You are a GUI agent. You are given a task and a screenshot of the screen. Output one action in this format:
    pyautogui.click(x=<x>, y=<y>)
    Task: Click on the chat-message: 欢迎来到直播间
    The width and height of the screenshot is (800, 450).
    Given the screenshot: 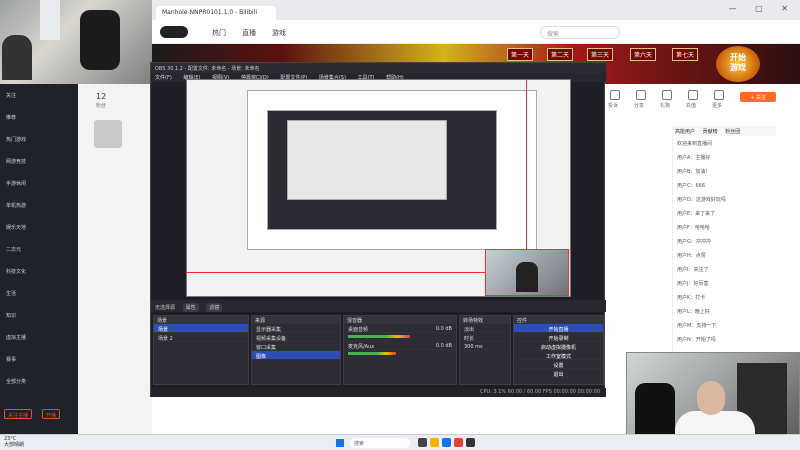 What is the action you would take?
    pyautogui.click(x=695, y=144)
    